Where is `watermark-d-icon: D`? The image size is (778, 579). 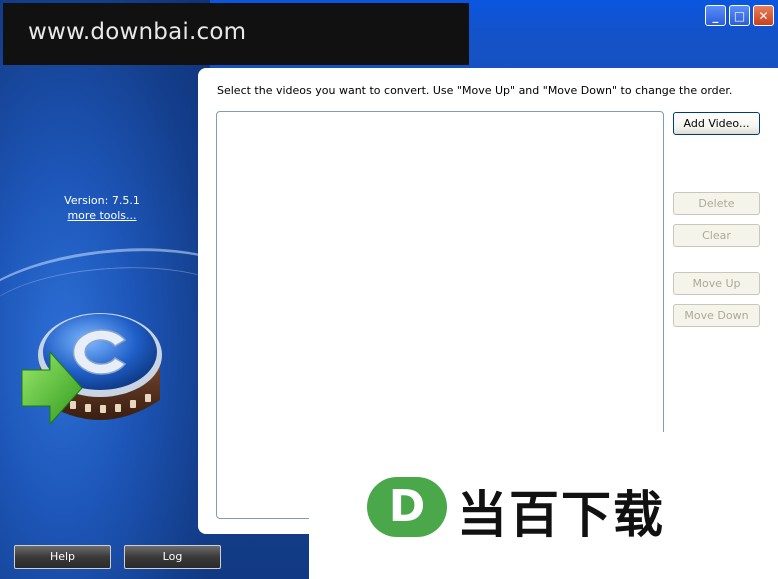 watermark-d-icon: D is located at coordinates (407, 507).